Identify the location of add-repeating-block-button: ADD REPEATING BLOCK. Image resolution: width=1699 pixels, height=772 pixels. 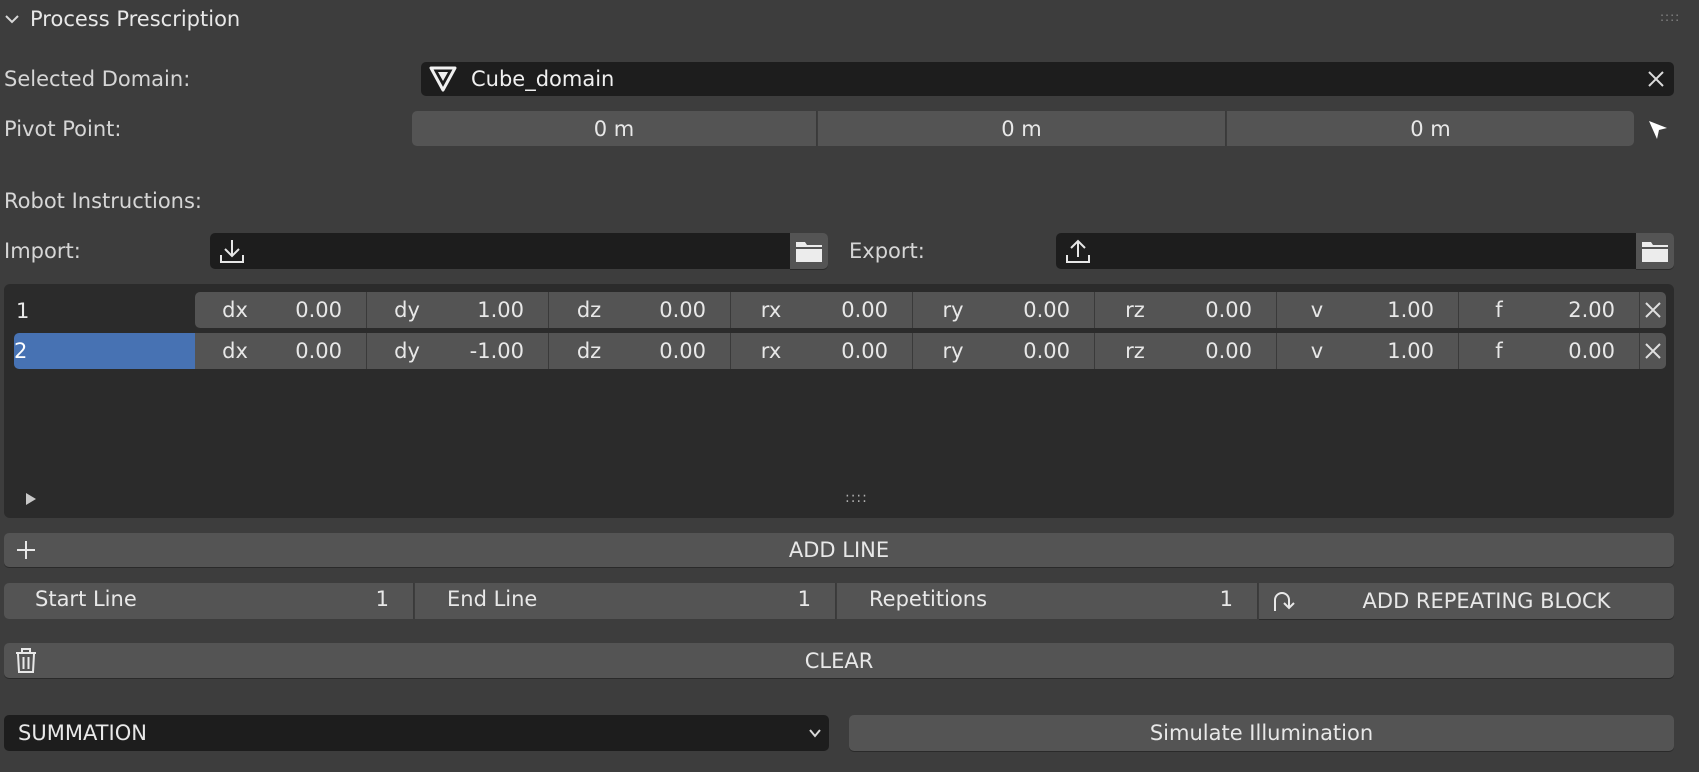
(1466, 601).